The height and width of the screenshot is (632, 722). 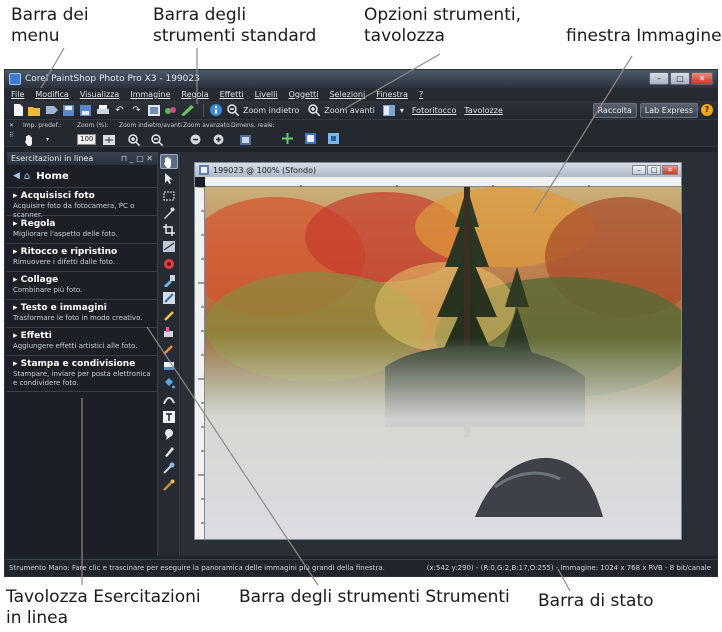 I want to click on print-icon, so click(x=102, y=110).